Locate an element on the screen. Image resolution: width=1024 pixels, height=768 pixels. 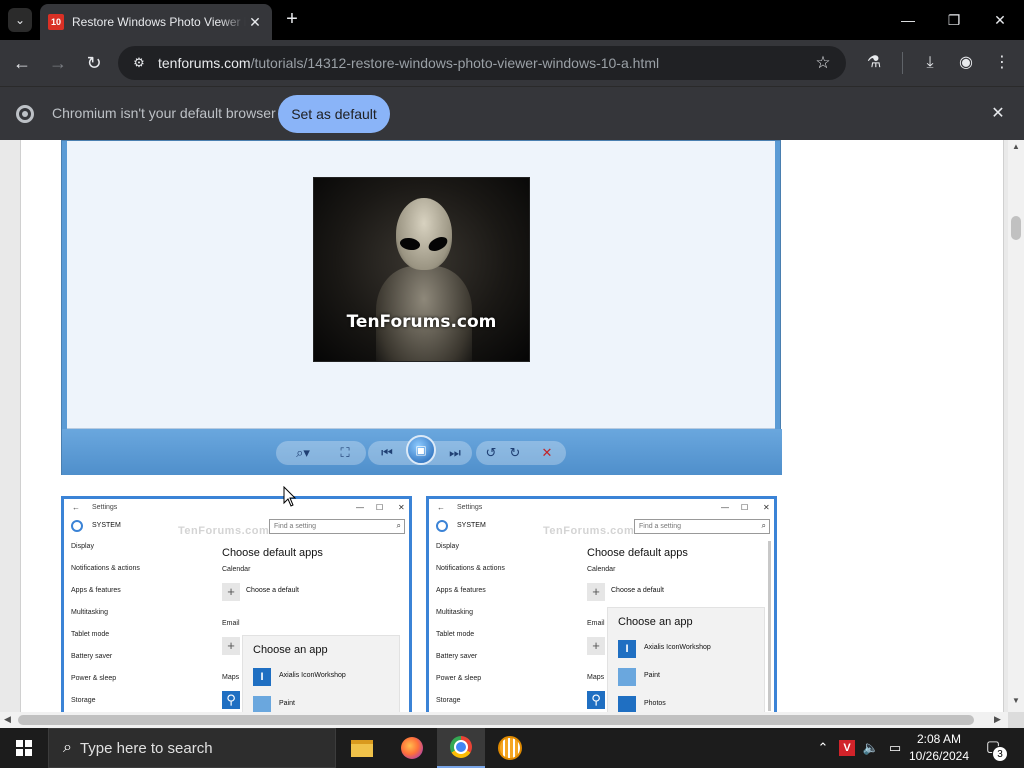
popup-title: Choose an app is located at coordinates (655, 622).